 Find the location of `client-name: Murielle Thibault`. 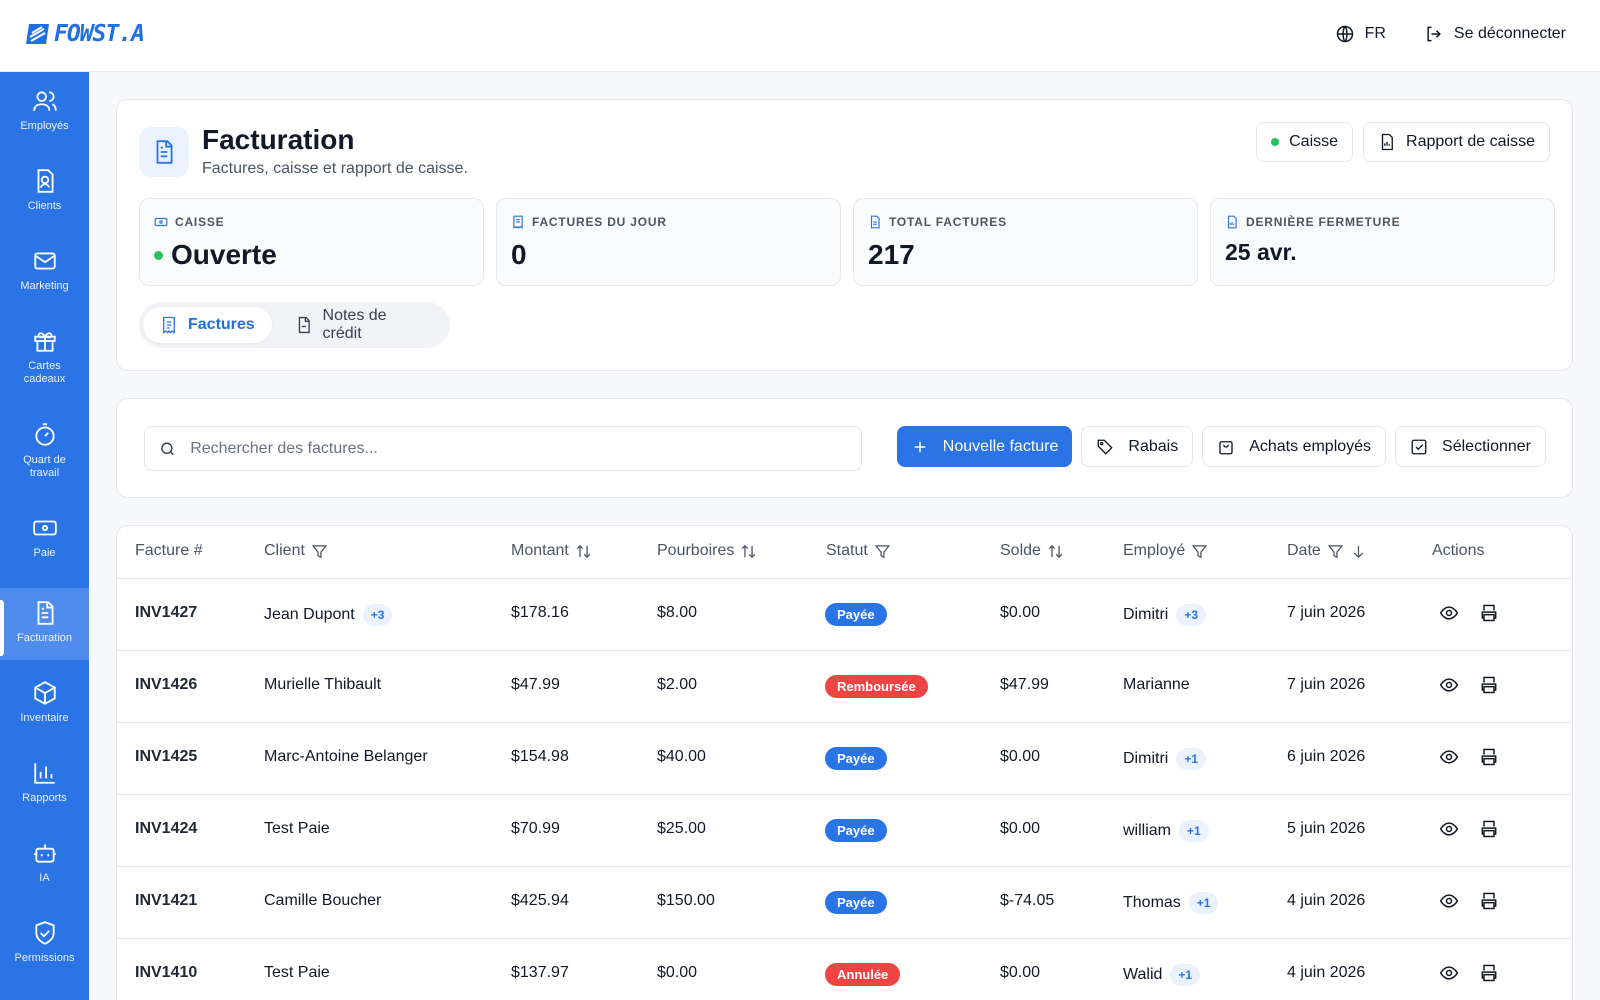

client-name: Murielle Thibault is located at coordinates (323, 684).